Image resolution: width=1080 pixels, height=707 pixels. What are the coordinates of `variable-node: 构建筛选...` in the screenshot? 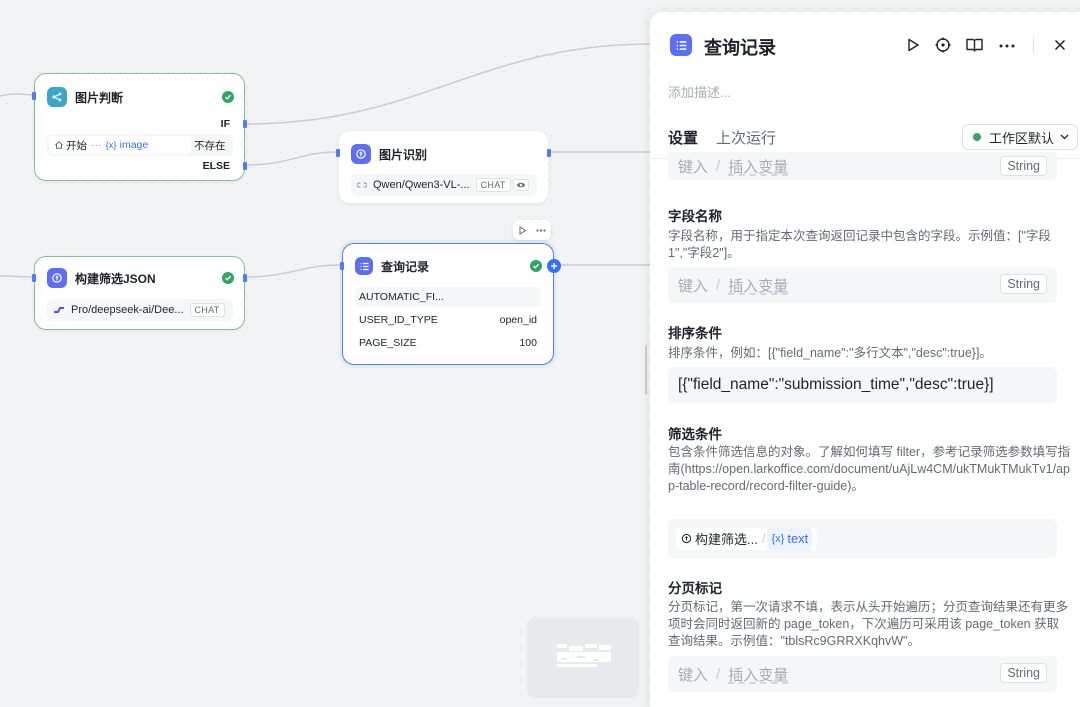 It's located at (726, 539).